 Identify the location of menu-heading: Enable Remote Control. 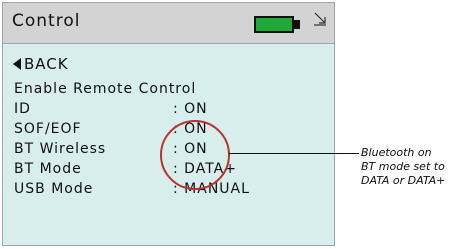
(105, 89).